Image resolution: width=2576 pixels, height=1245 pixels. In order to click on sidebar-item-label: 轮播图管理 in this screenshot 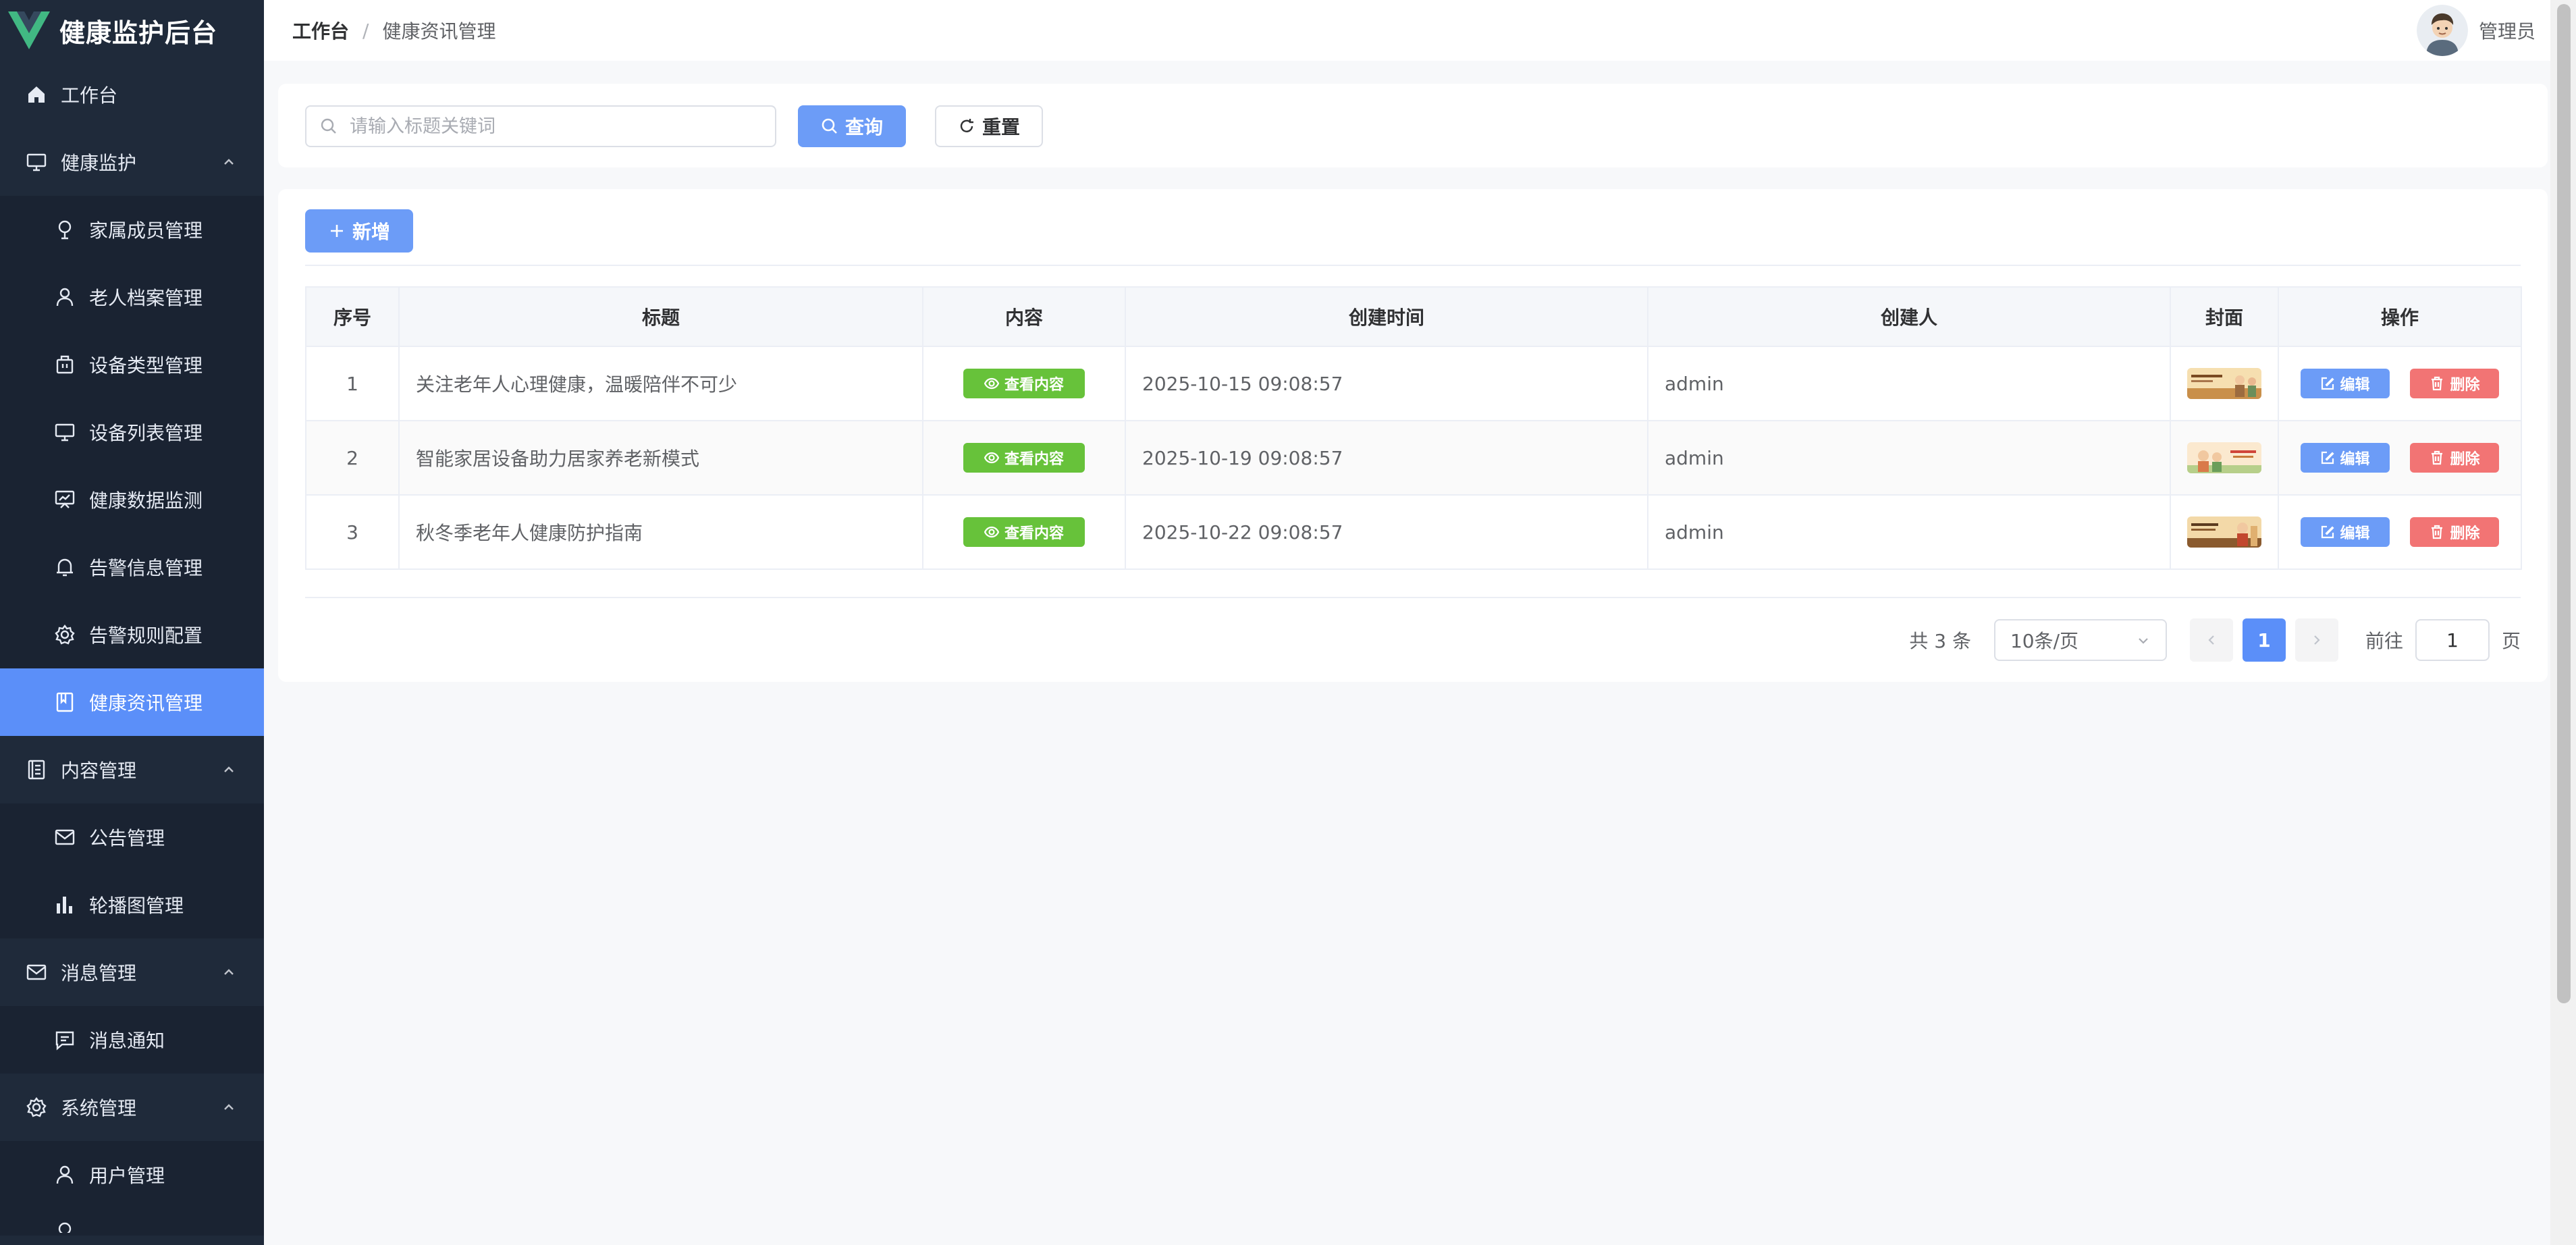, I will do `click(136, 906)`.